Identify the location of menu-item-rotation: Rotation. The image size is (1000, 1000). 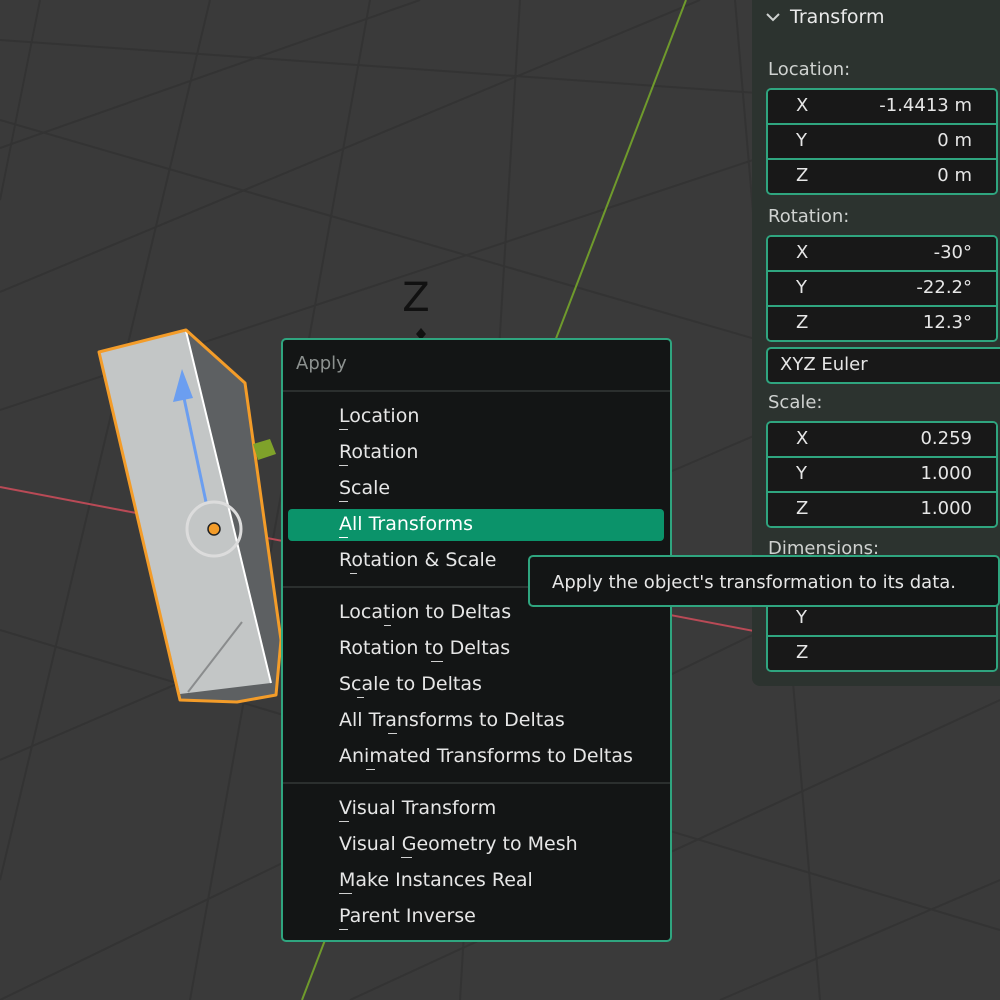
(476, 453).